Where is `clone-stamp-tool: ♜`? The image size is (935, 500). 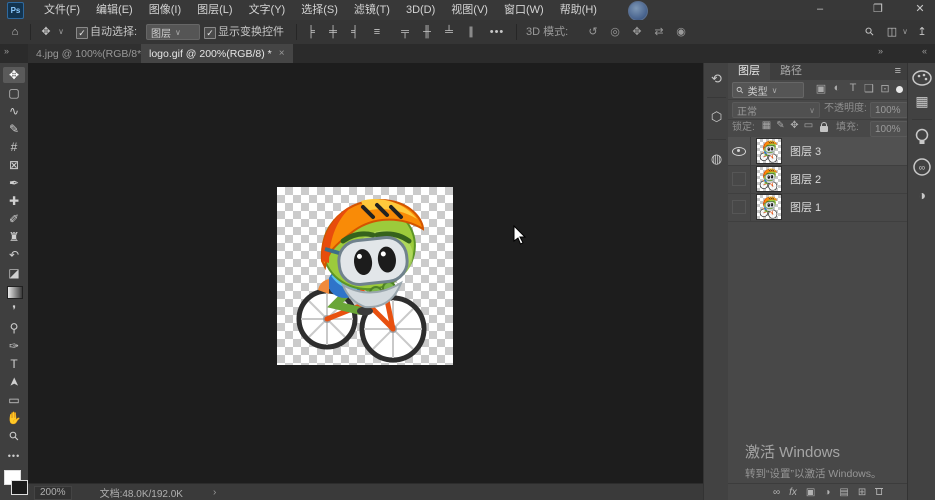
clone-stamp-tool: ♜ is located at coordinates (14, 237).